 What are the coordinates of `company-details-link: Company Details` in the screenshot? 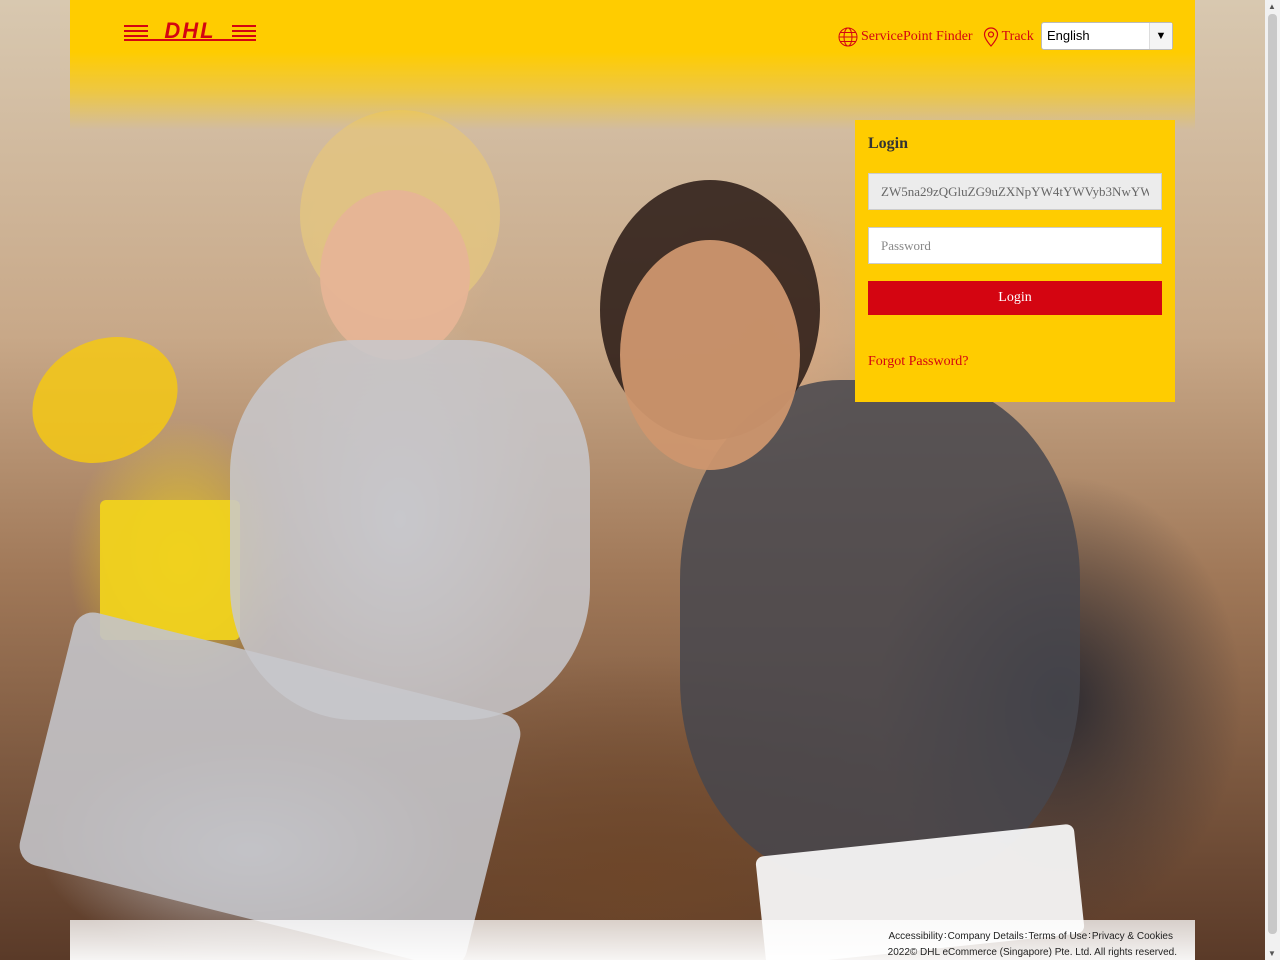 It's located at (986, 936).